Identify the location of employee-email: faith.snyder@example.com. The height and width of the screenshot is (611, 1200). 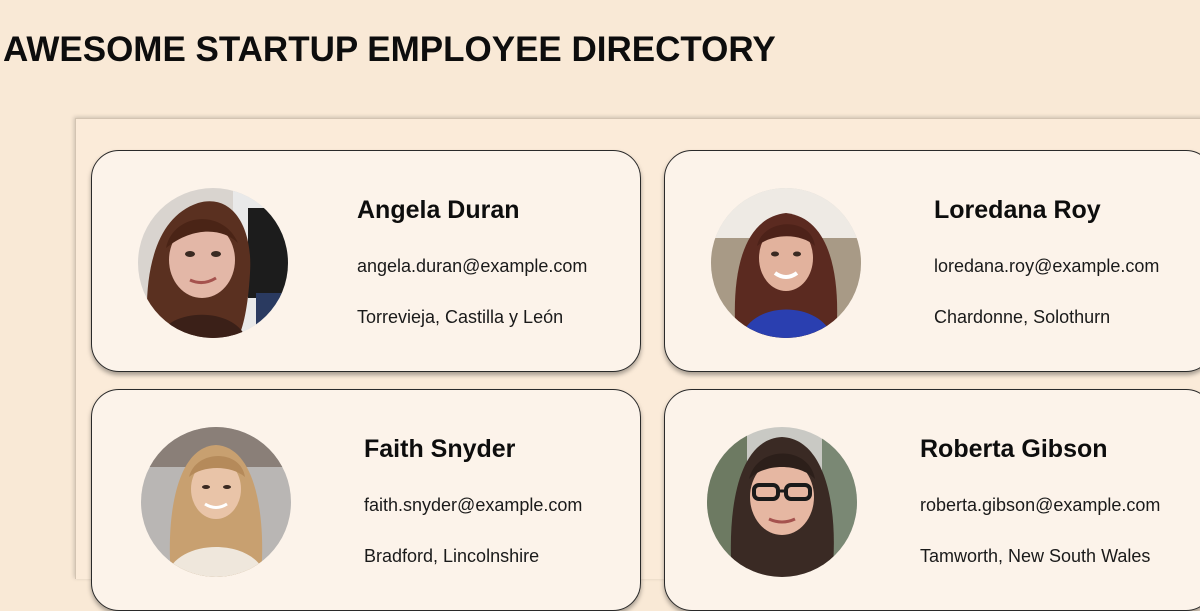
(473, 505).